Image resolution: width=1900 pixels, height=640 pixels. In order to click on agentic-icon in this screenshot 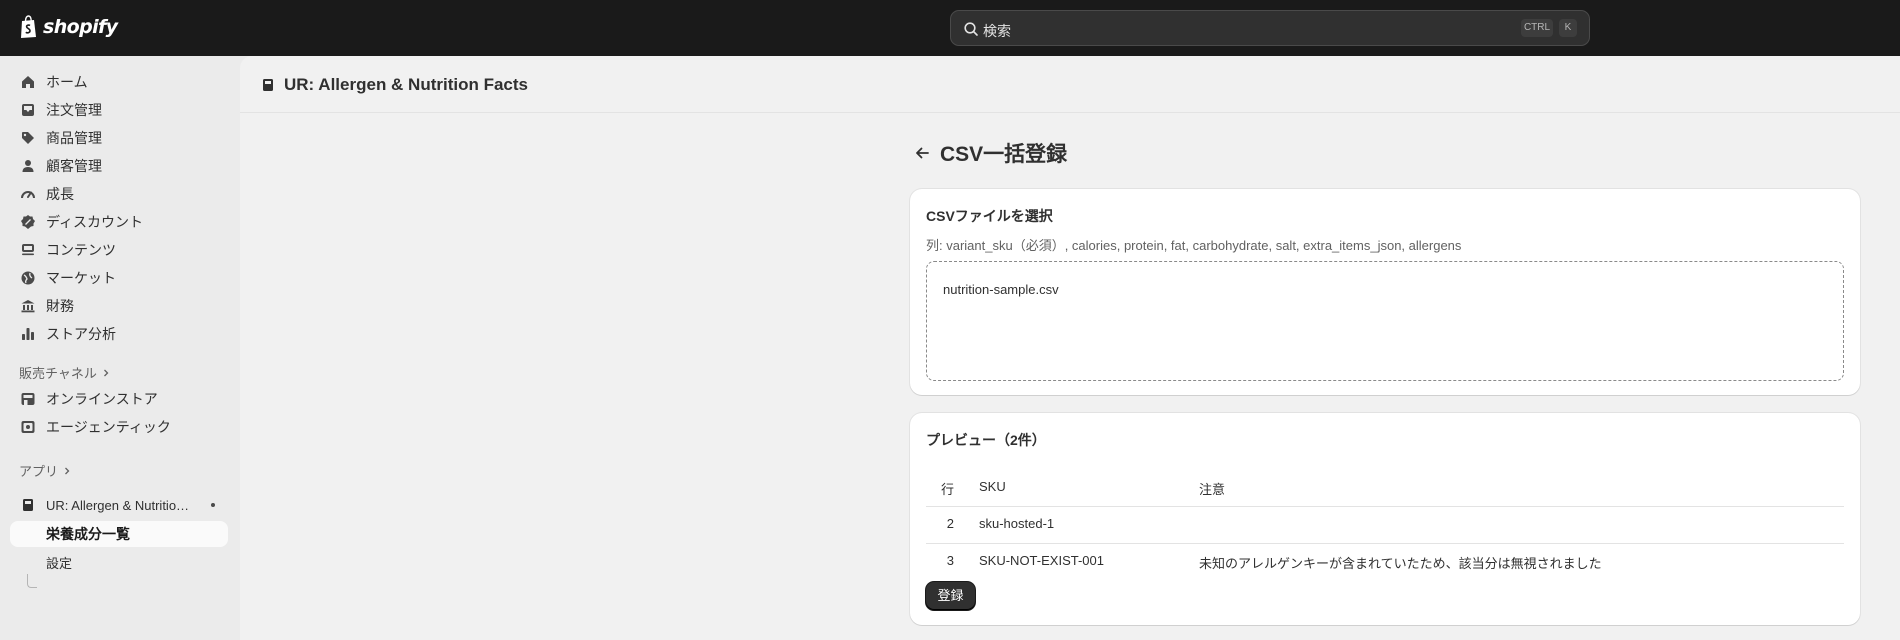, I will do `click(28, 427)`.